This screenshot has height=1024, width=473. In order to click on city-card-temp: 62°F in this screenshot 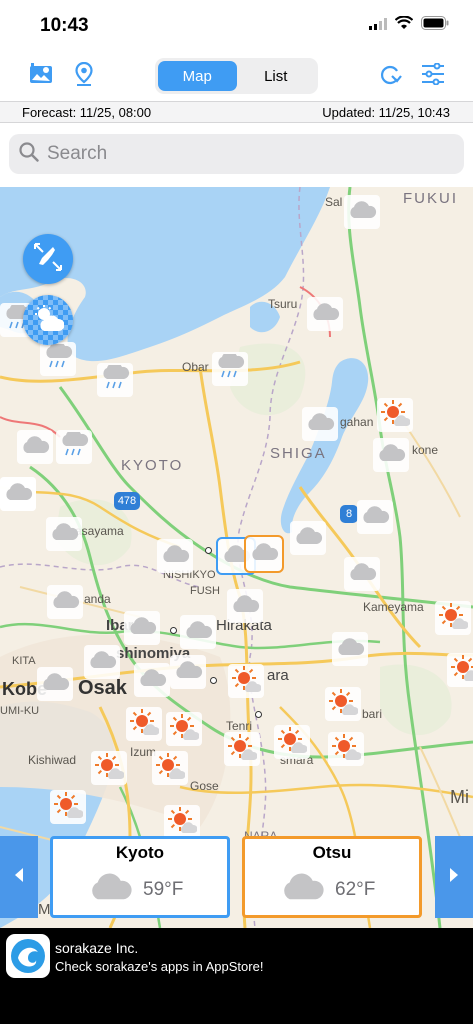, I will do `click(355, 889)`.